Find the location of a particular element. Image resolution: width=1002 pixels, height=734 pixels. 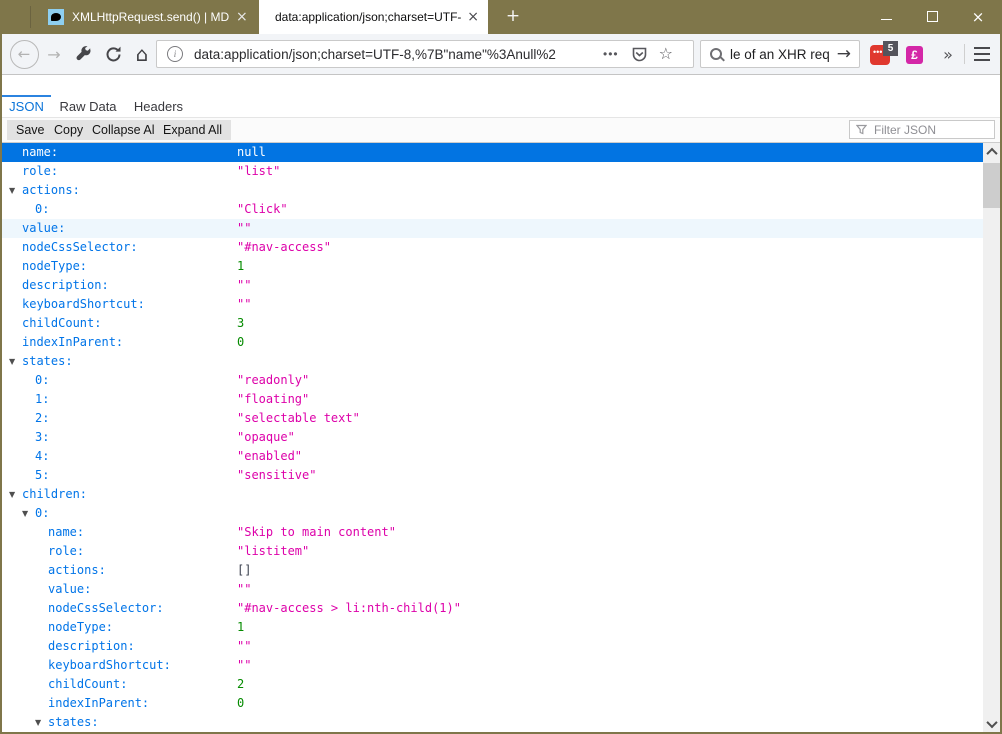

tab-json: JSON is located at coordinates (26, 106).